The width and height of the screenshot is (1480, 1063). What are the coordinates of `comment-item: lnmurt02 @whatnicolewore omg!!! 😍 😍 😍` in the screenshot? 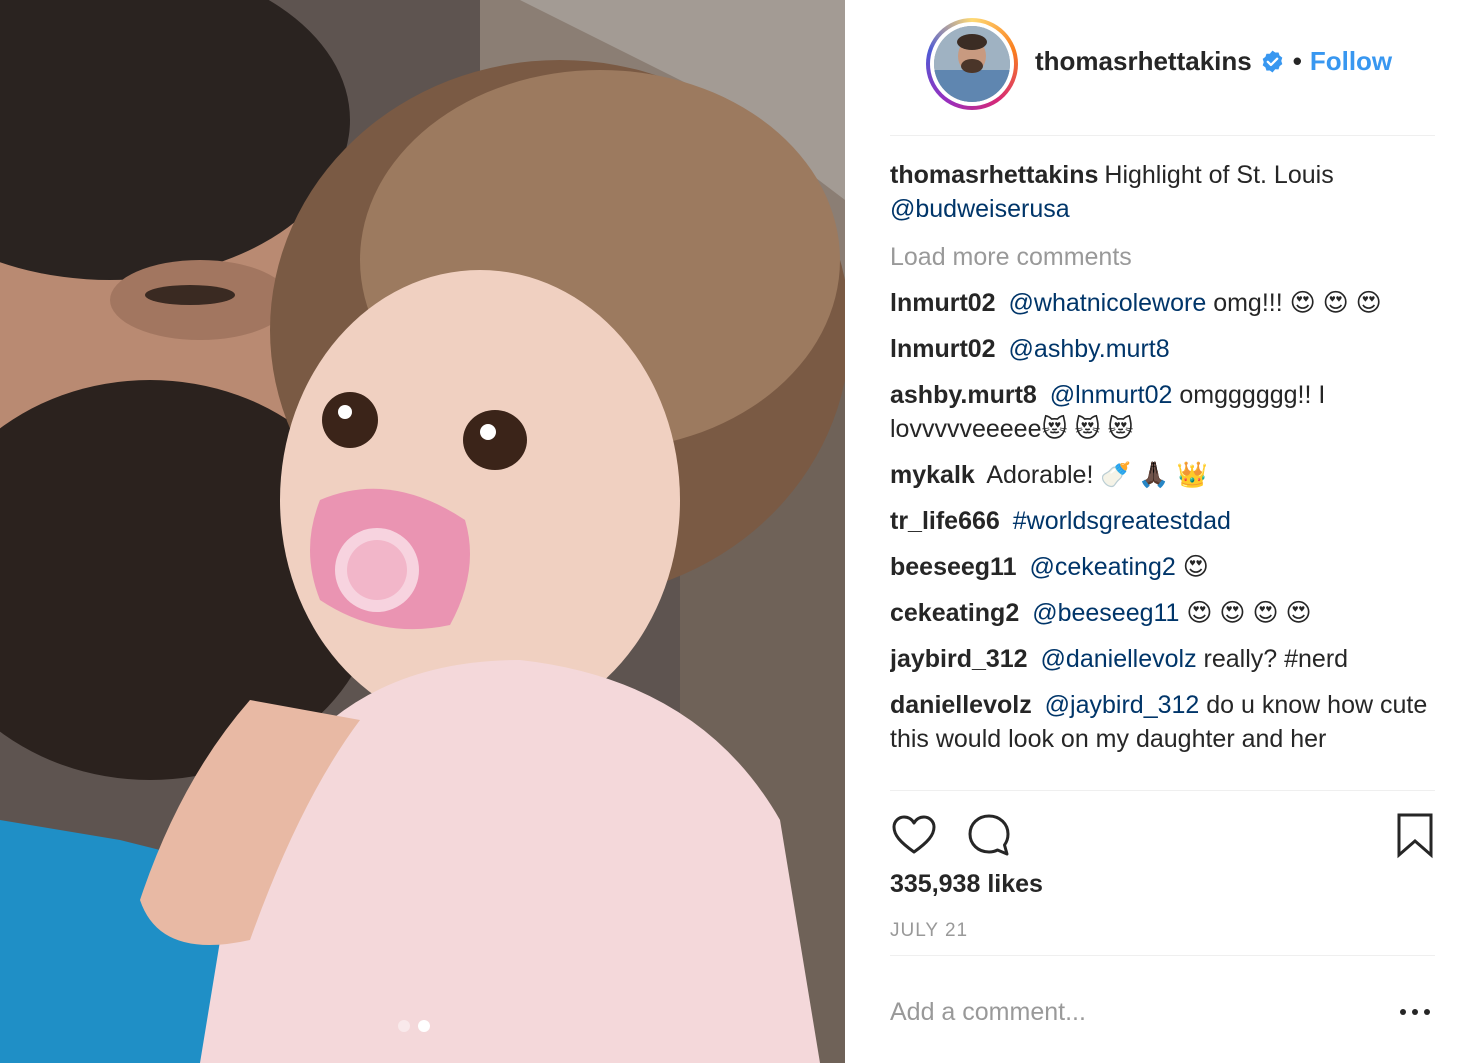 It's located at (1170, 303).